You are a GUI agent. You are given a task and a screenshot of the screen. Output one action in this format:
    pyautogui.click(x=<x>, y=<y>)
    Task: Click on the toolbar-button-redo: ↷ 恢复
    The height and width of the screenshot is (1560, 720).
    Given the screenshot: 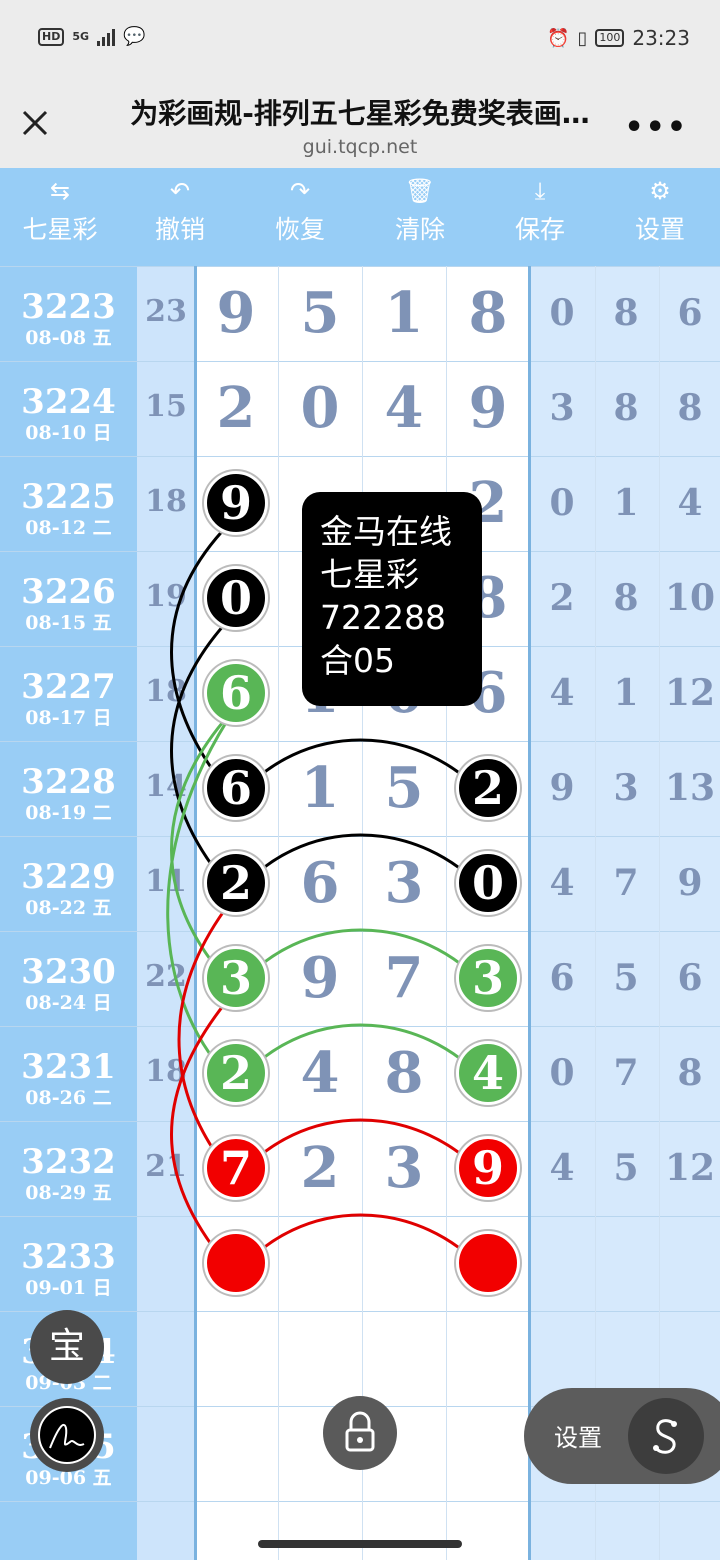 What is the action you would take?
    pyautogui.click(x=300, y=211)
    